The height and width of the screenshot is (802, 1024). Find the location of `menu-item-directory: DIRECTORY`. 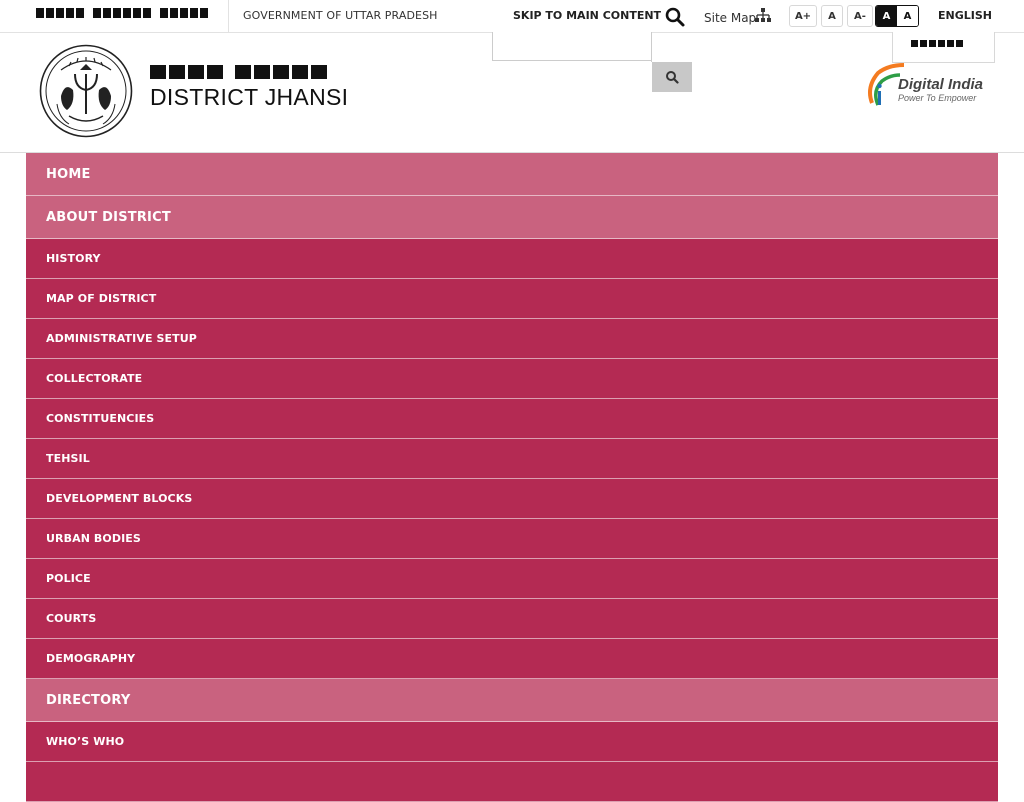

menu-item-directory: DIRECTORY is located at coordinates (512, 700).